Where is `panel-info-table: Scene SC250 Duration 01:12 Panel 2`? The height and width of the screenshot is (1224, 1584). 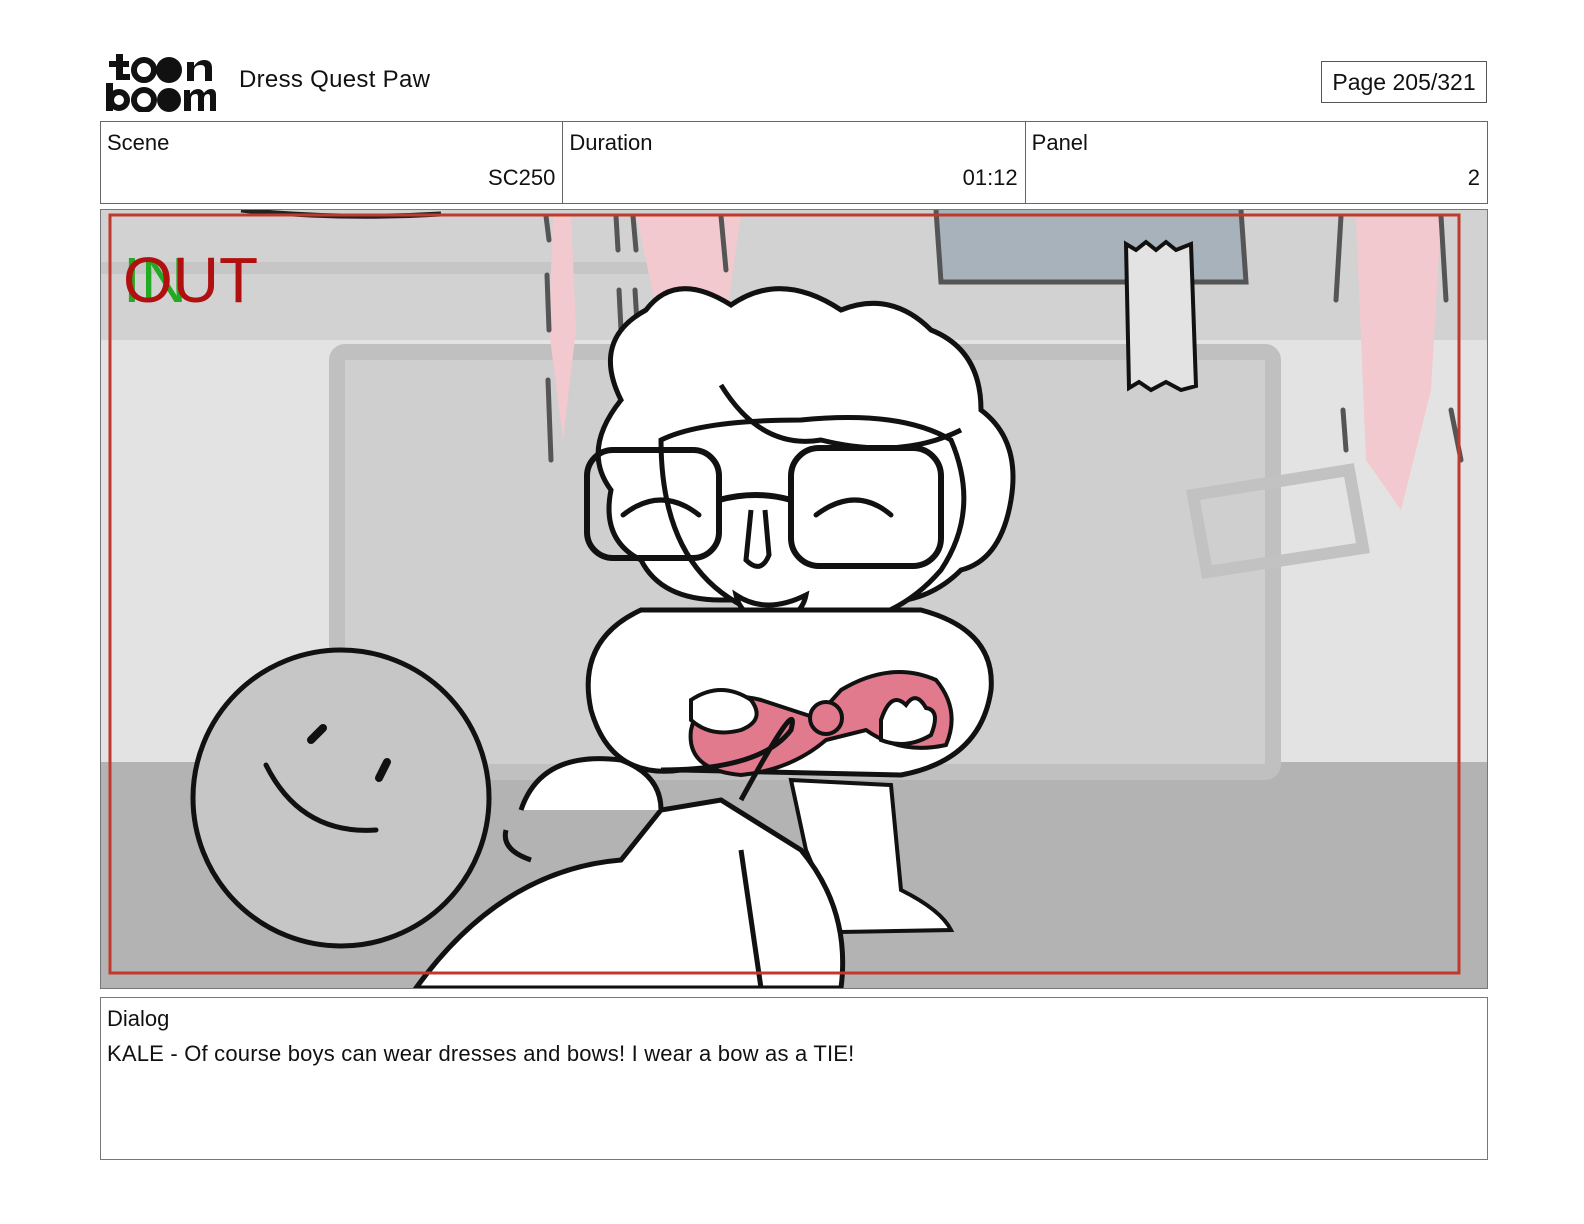
panel-info-table: Scene SC250 Duration 01:12 Panel 2 is located at coordinates (794, 162).